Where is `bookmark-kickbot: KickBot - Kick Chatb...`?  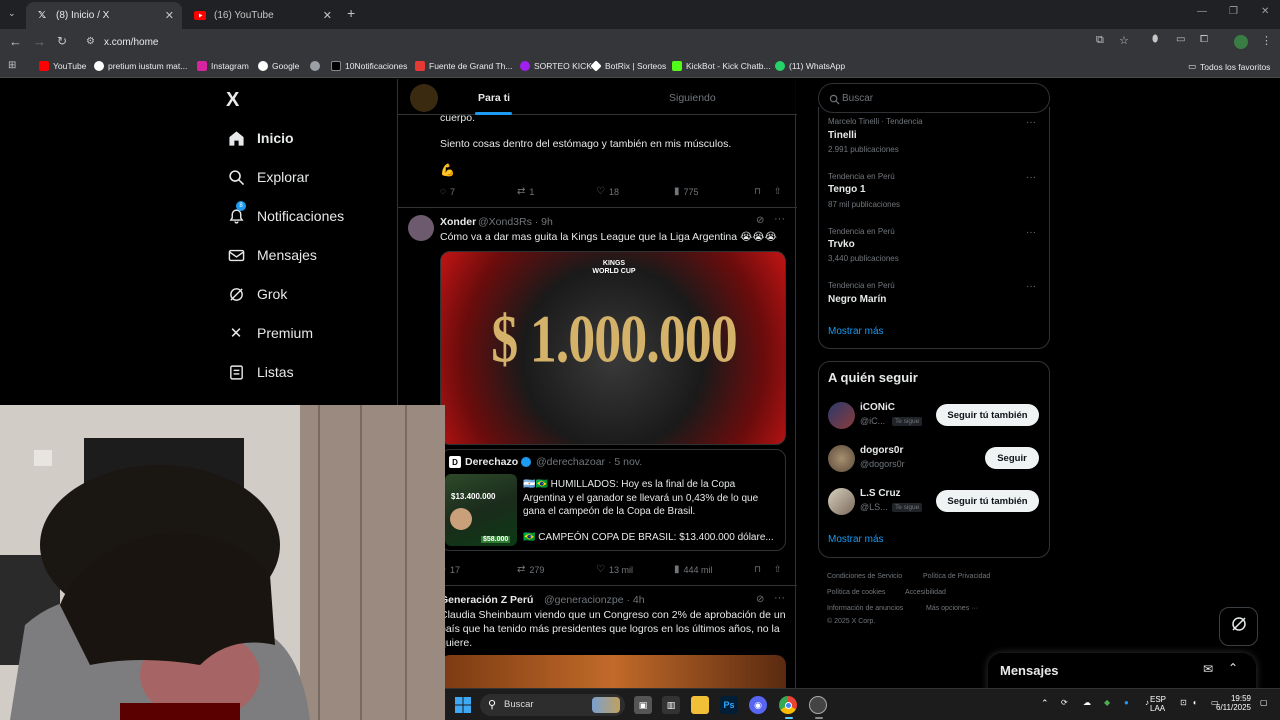
bookmark-kickbot: KickBot - Kick Chatb... is located at coordinates (721, 66).